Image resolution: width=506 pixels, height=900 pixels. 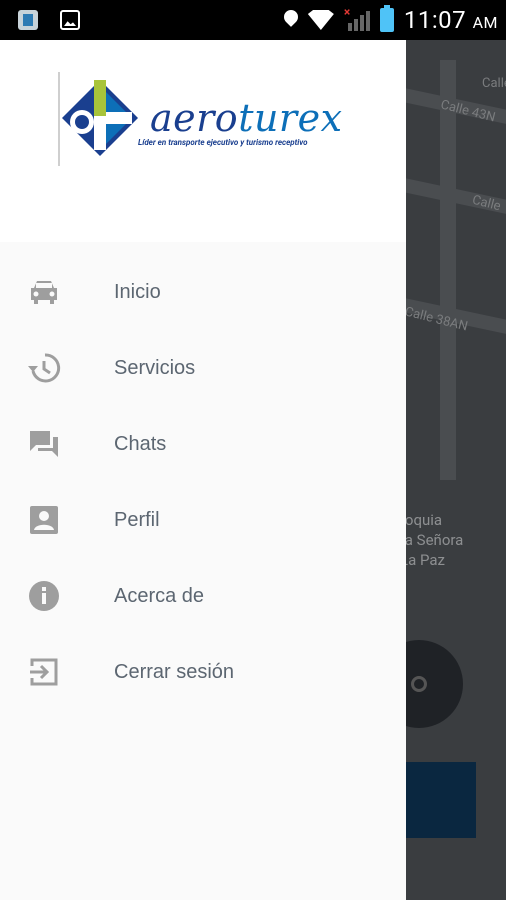 I want to click on history-icon, so click(x=44, y=368).